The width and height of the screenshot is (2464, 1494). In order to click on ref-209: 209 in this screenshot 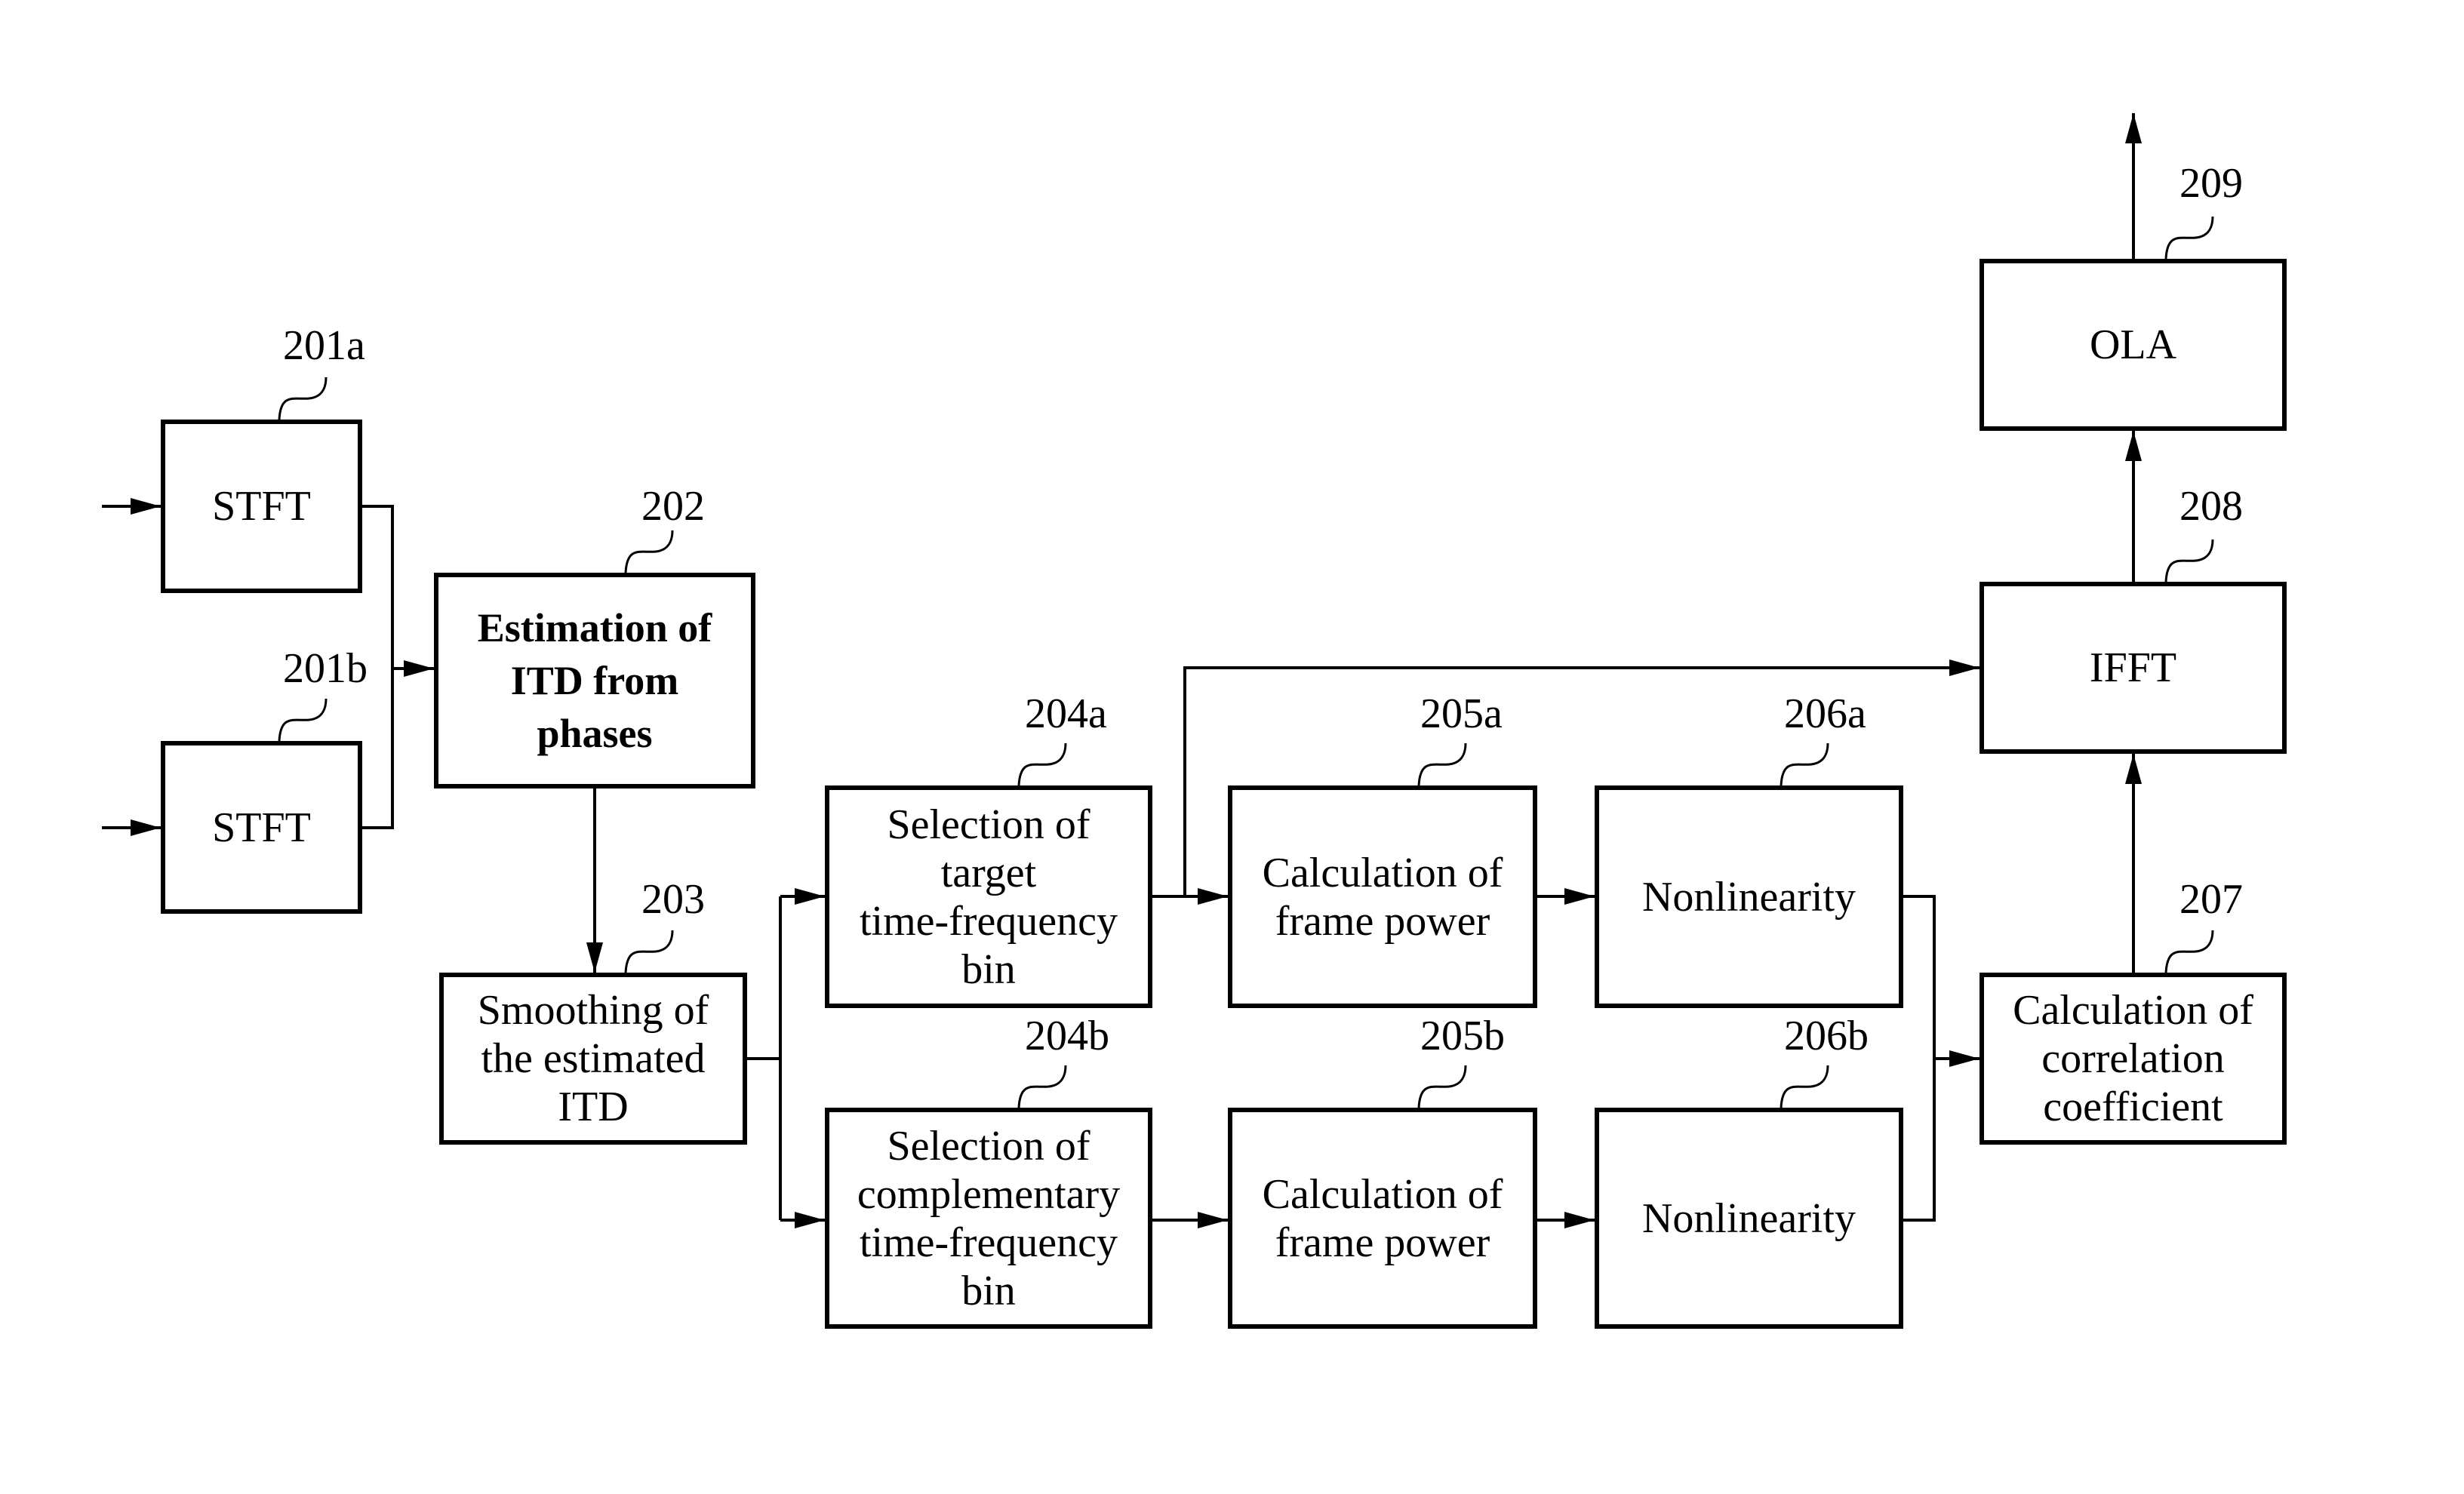, I will do `click(2211, 183)`.